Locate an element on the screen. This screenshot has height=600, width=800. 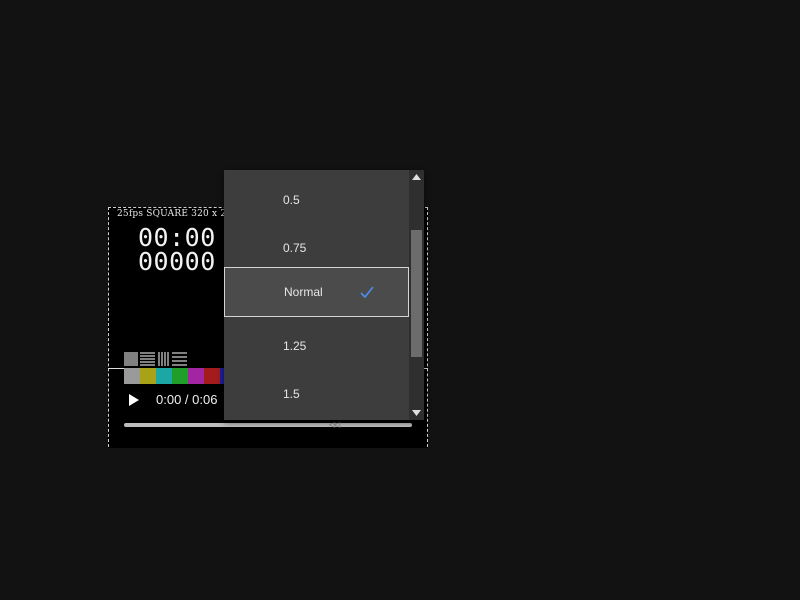
speed-option: 1.5 is located at coordinates (316, 393).